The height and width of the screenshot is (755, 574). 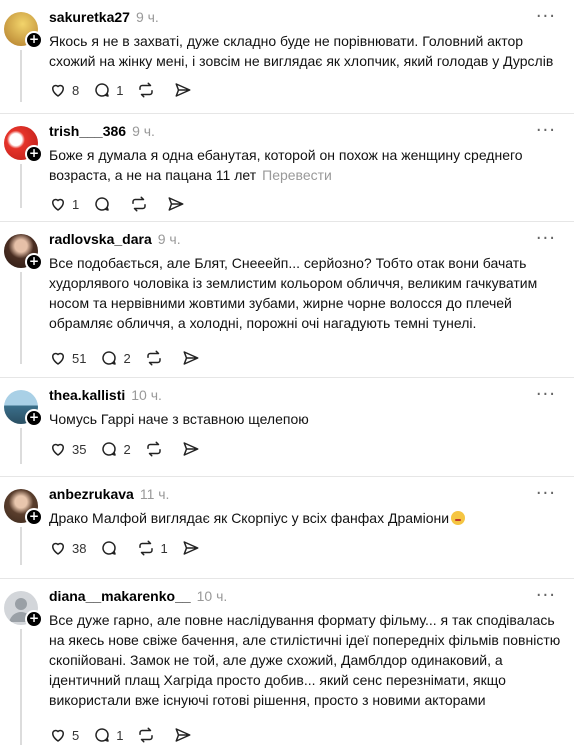 What do you see at coordinates (64, 90) in the screenshot?
I see `like-button: 8` at bounding box center [64, 90].